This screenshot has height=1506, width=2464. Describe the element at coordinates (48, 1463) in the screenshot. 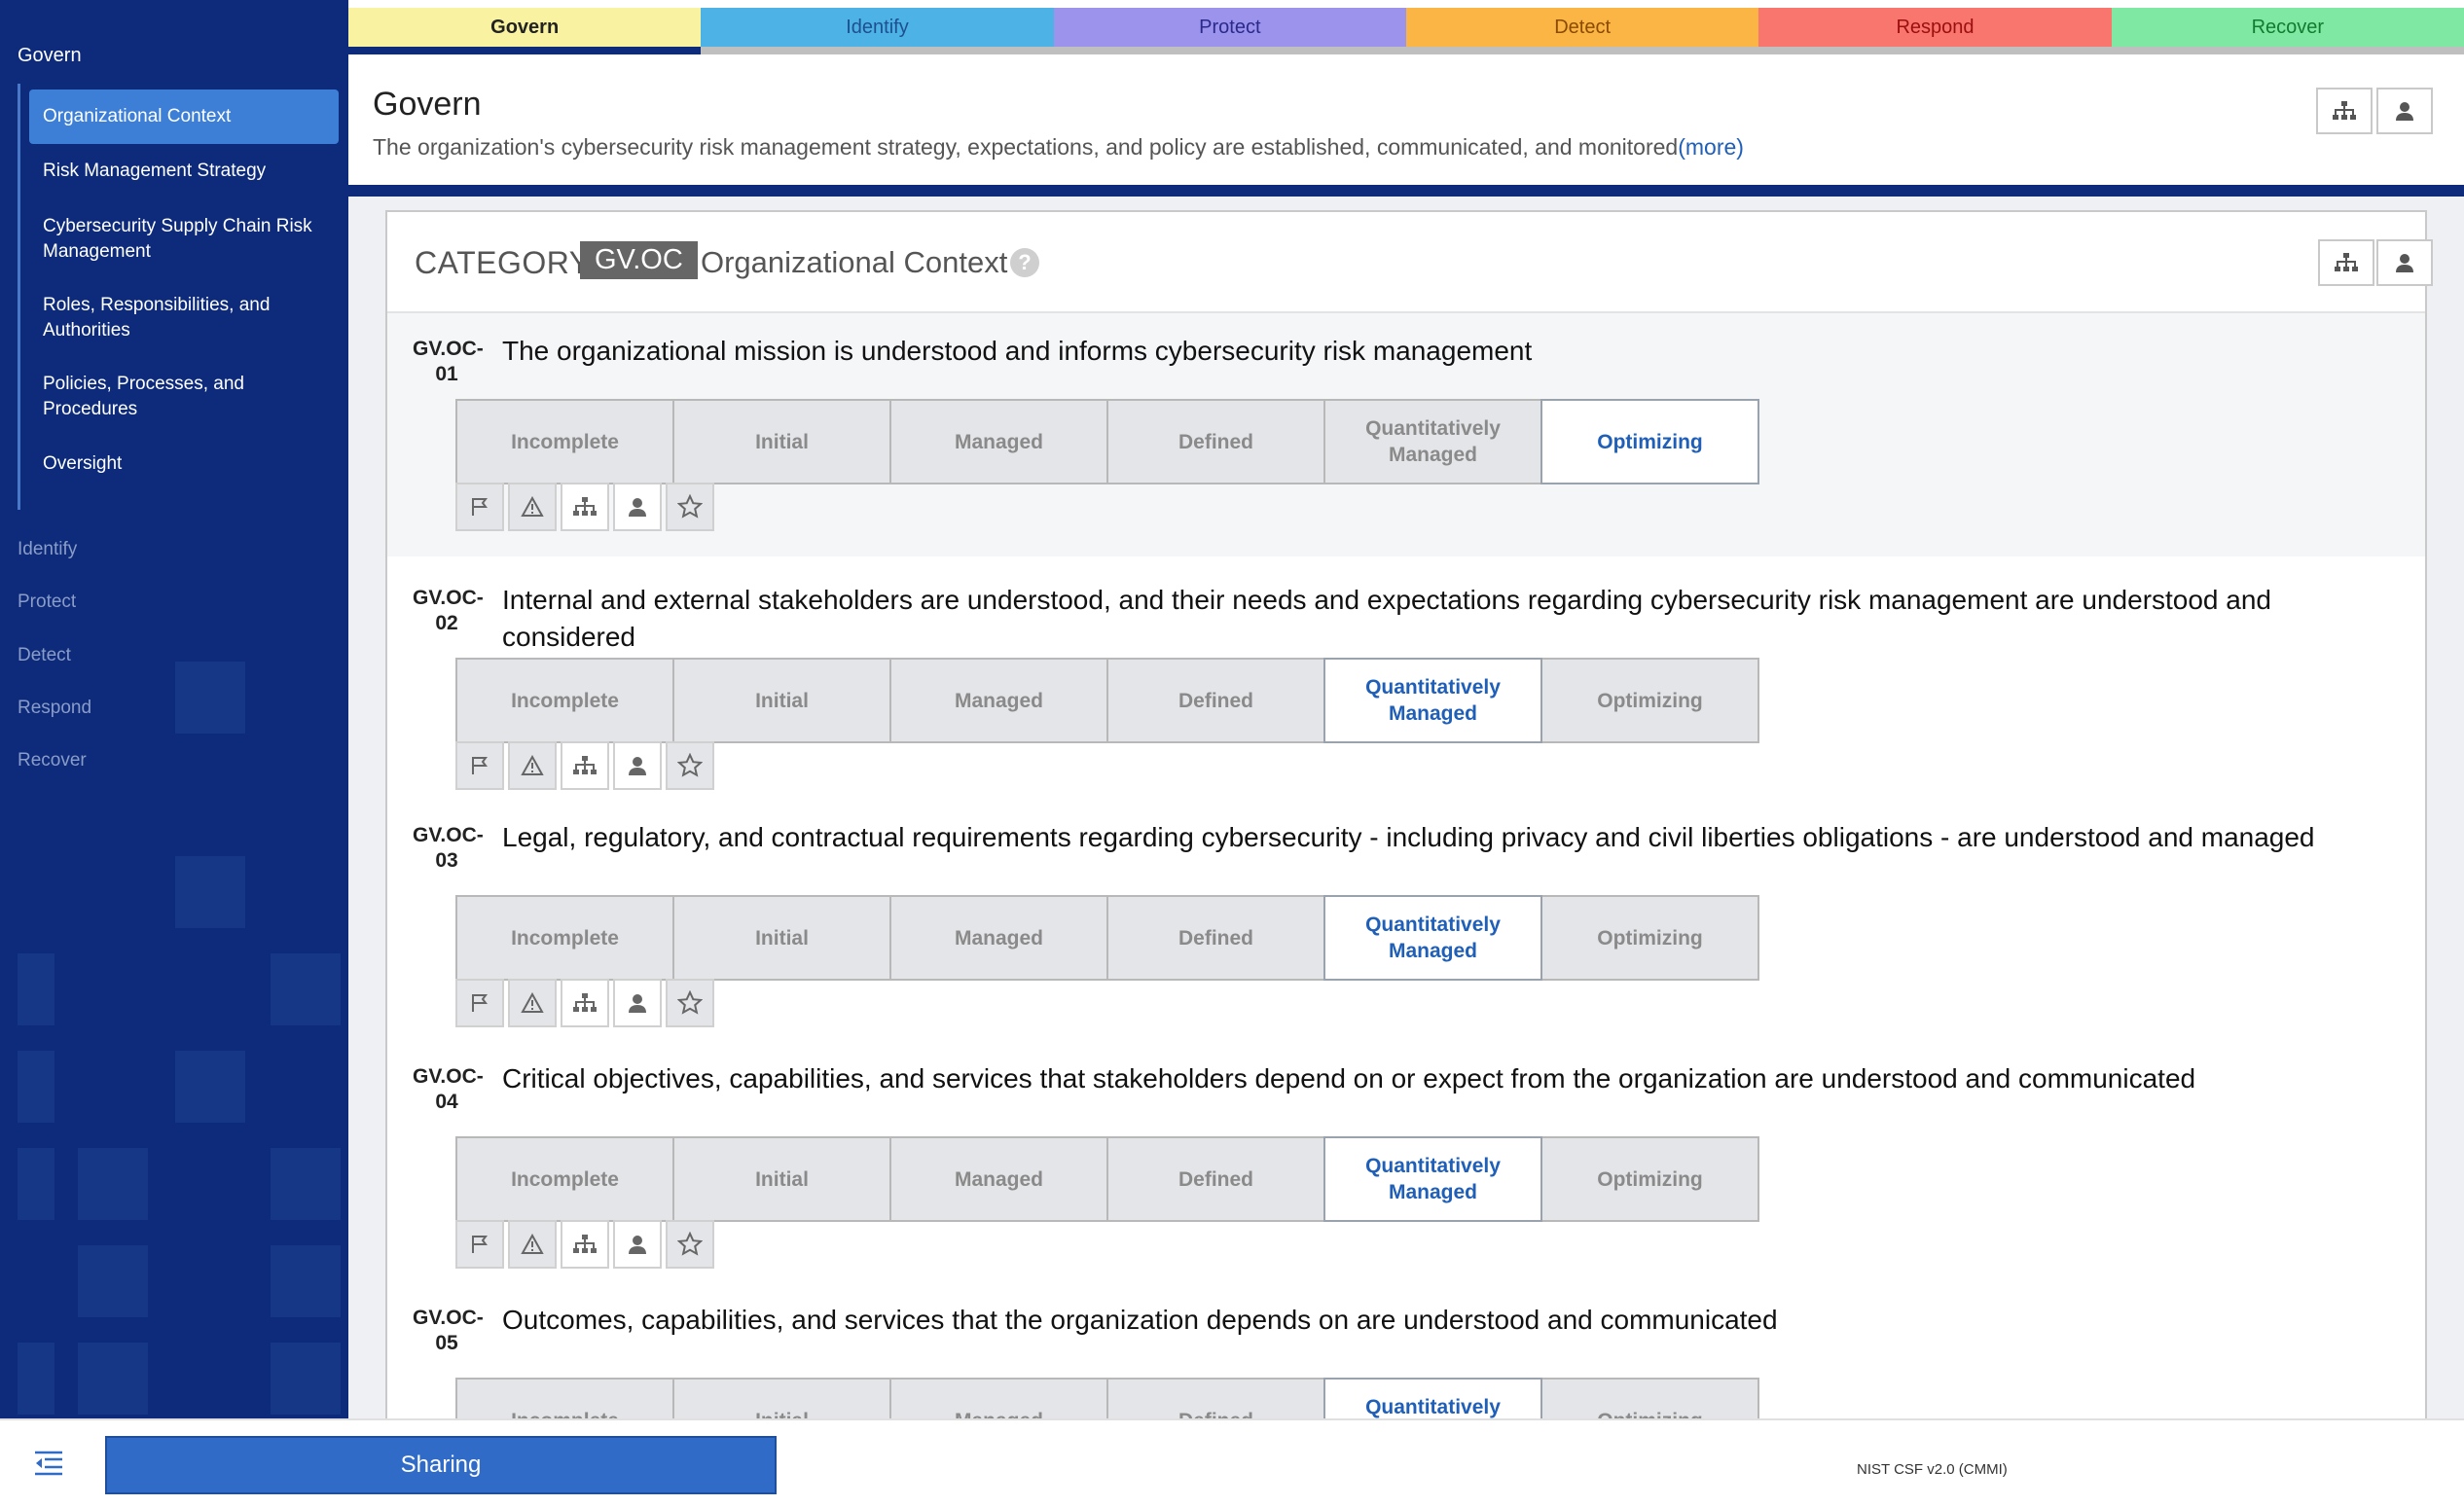

I see `collapse-sidebar-button` at that location.